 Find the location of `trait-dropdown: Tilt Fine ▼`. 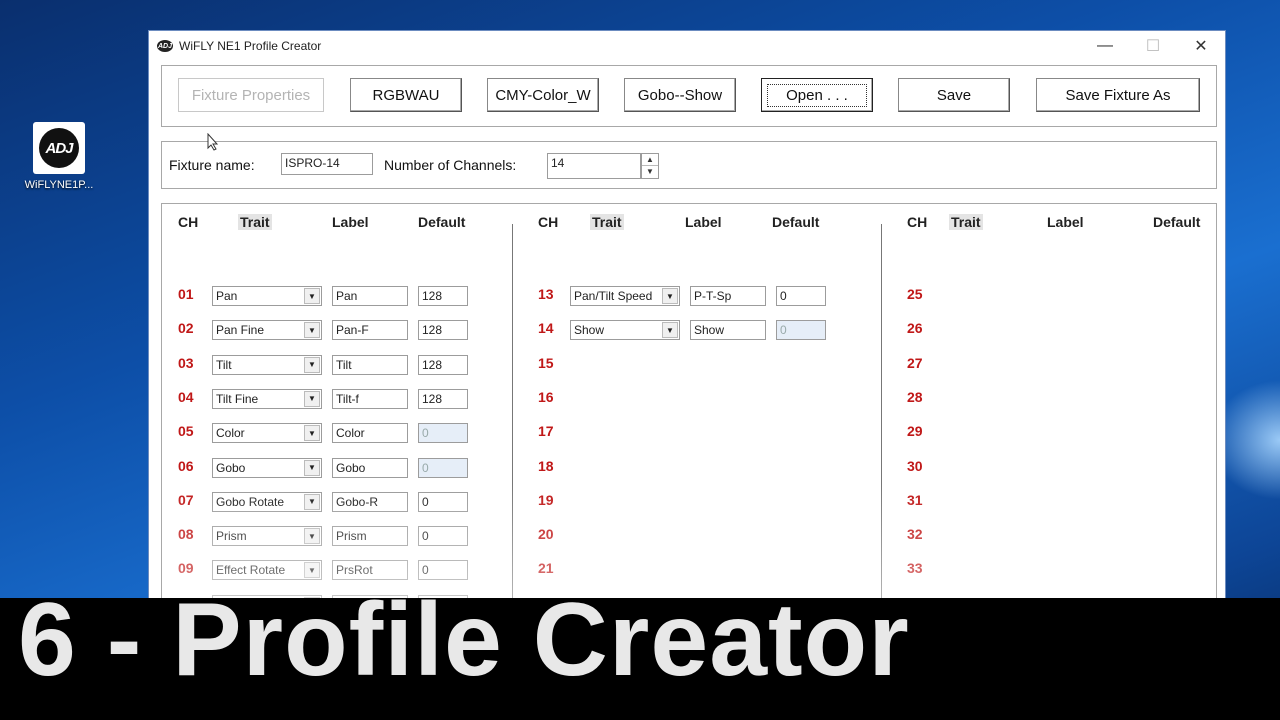

trait-dropdown: Tilt Fine ▼ is located at coordinates (267, 398).